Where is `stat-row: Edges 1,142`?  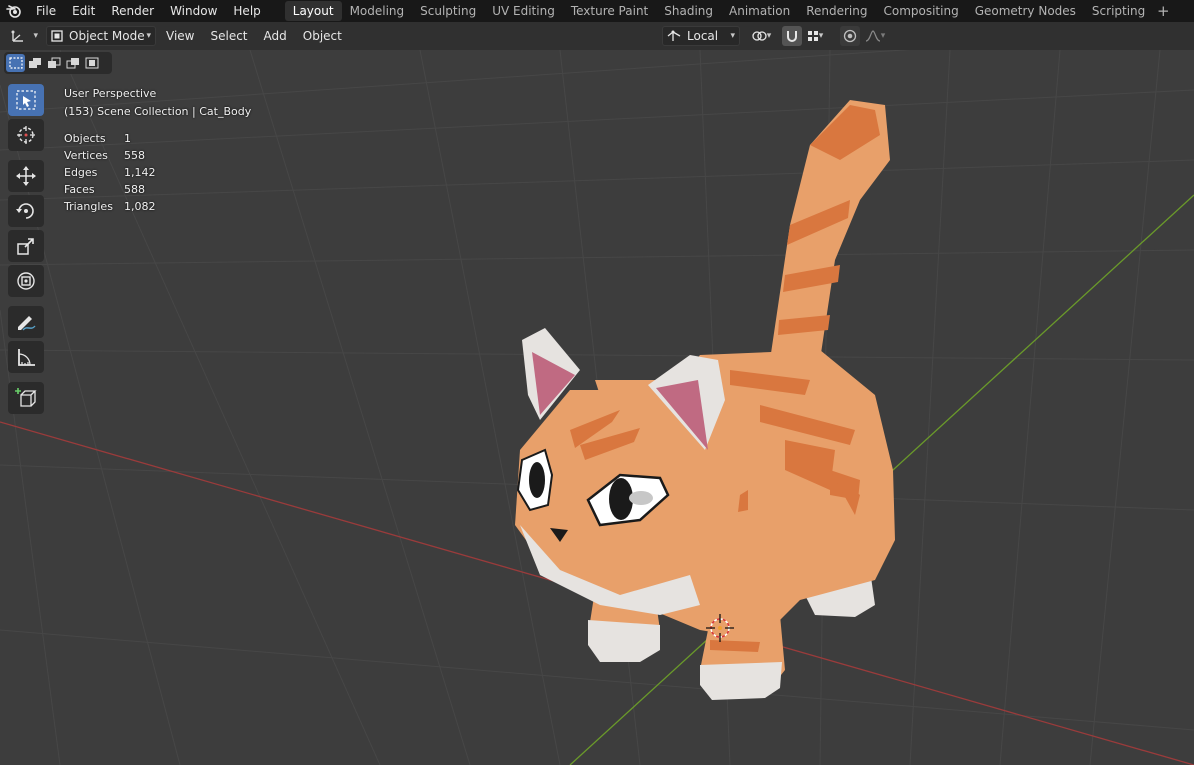 stat-row: Edges 1,142 is located at coordinates (157, 172).